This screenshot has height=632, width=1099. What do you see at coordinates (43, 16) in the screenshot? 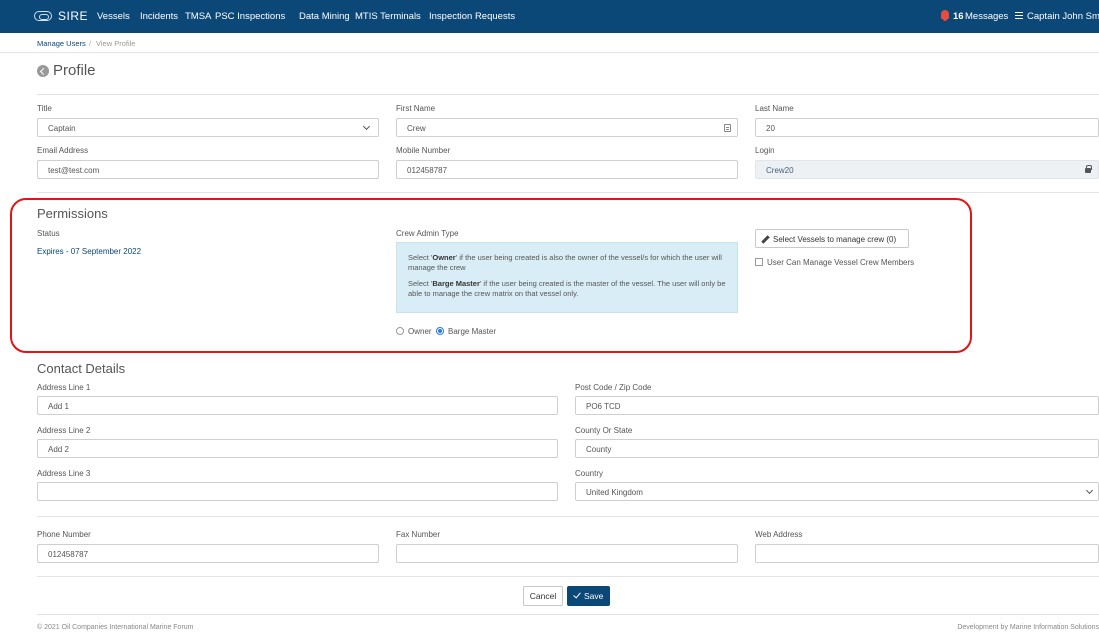
I see `ocimf-logo-icon` at bounding box center [43, 16].